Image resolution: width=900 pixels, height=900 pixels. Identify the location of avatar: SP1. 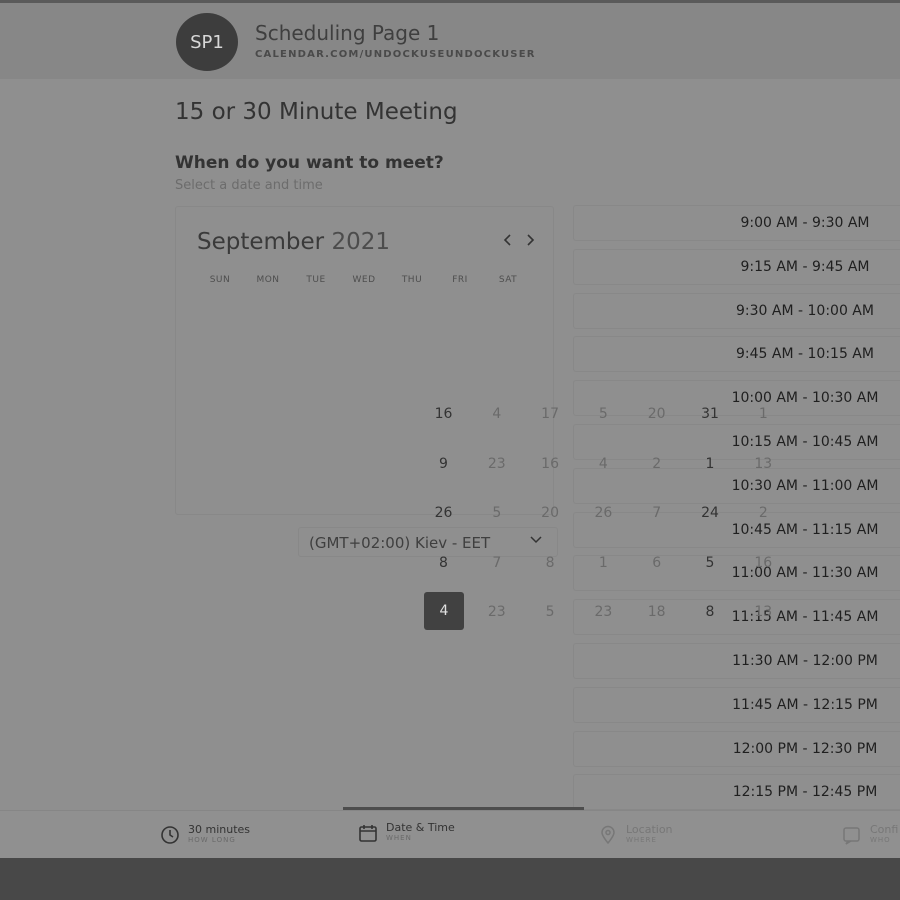
(207, 42).